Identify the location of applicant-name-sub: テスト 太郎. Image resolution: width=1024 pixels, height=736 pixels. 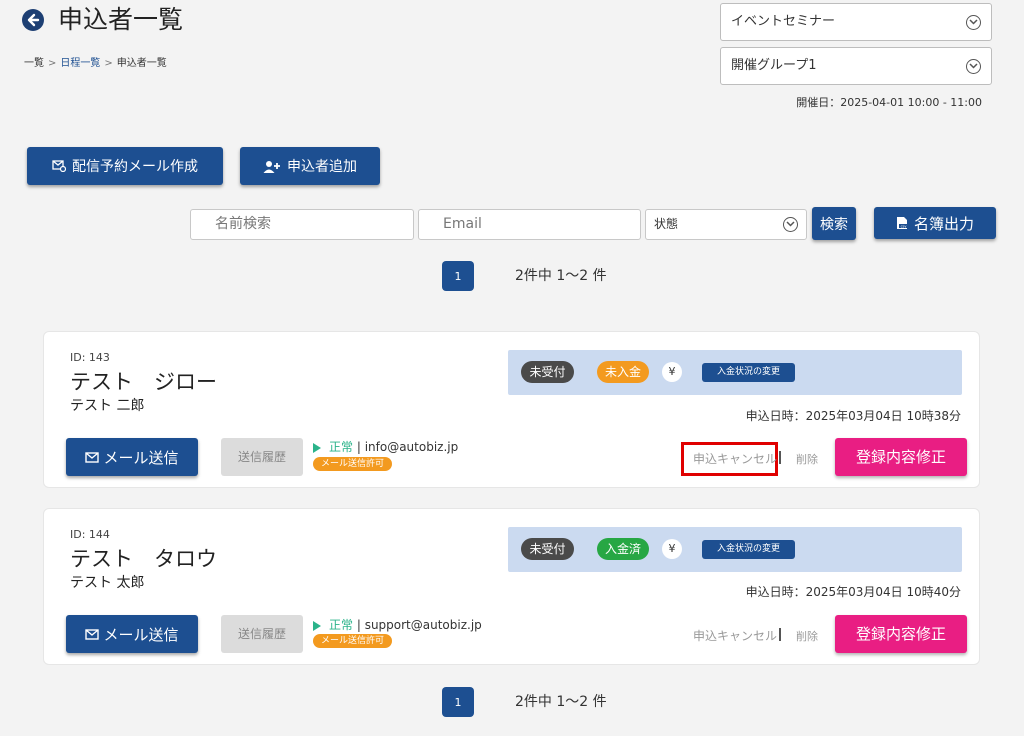
(107, 583).